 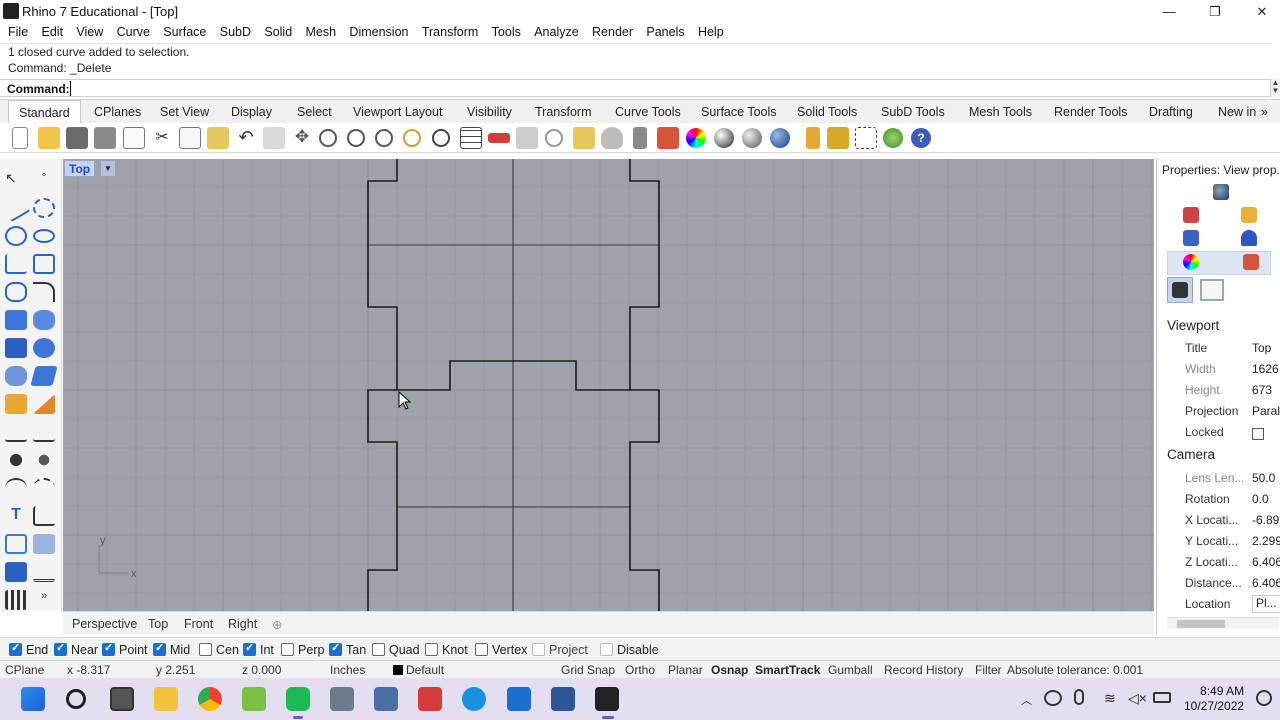 I want to click on task-view-icon, so click(x=122, y=699).